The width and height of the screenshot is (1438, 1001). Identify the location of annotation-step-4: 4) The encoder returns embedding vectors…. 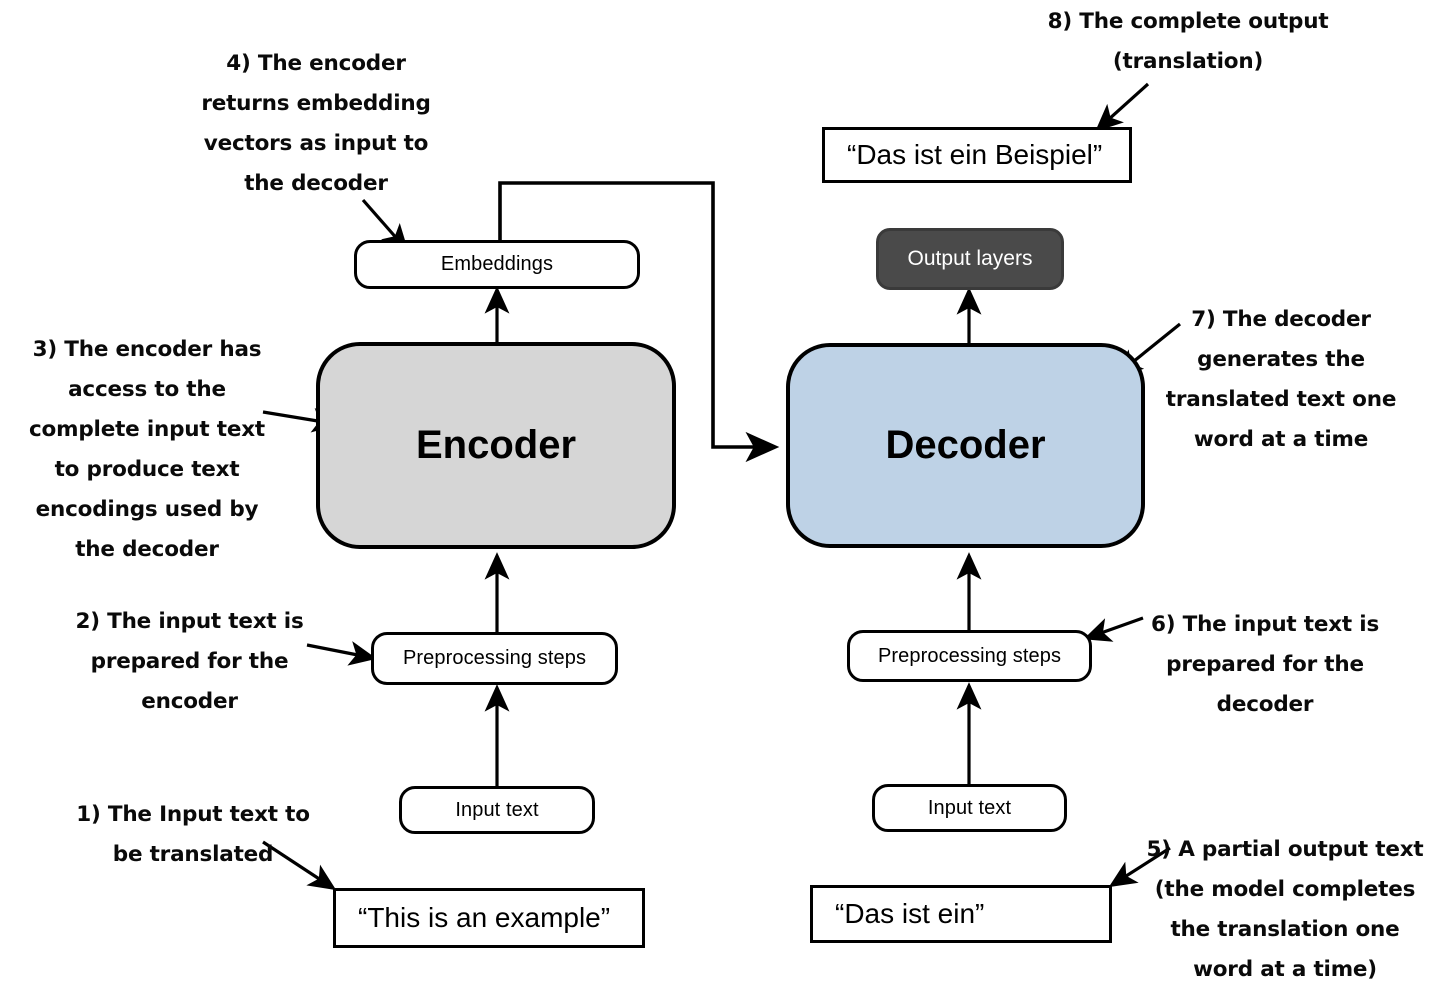
(316, 123).